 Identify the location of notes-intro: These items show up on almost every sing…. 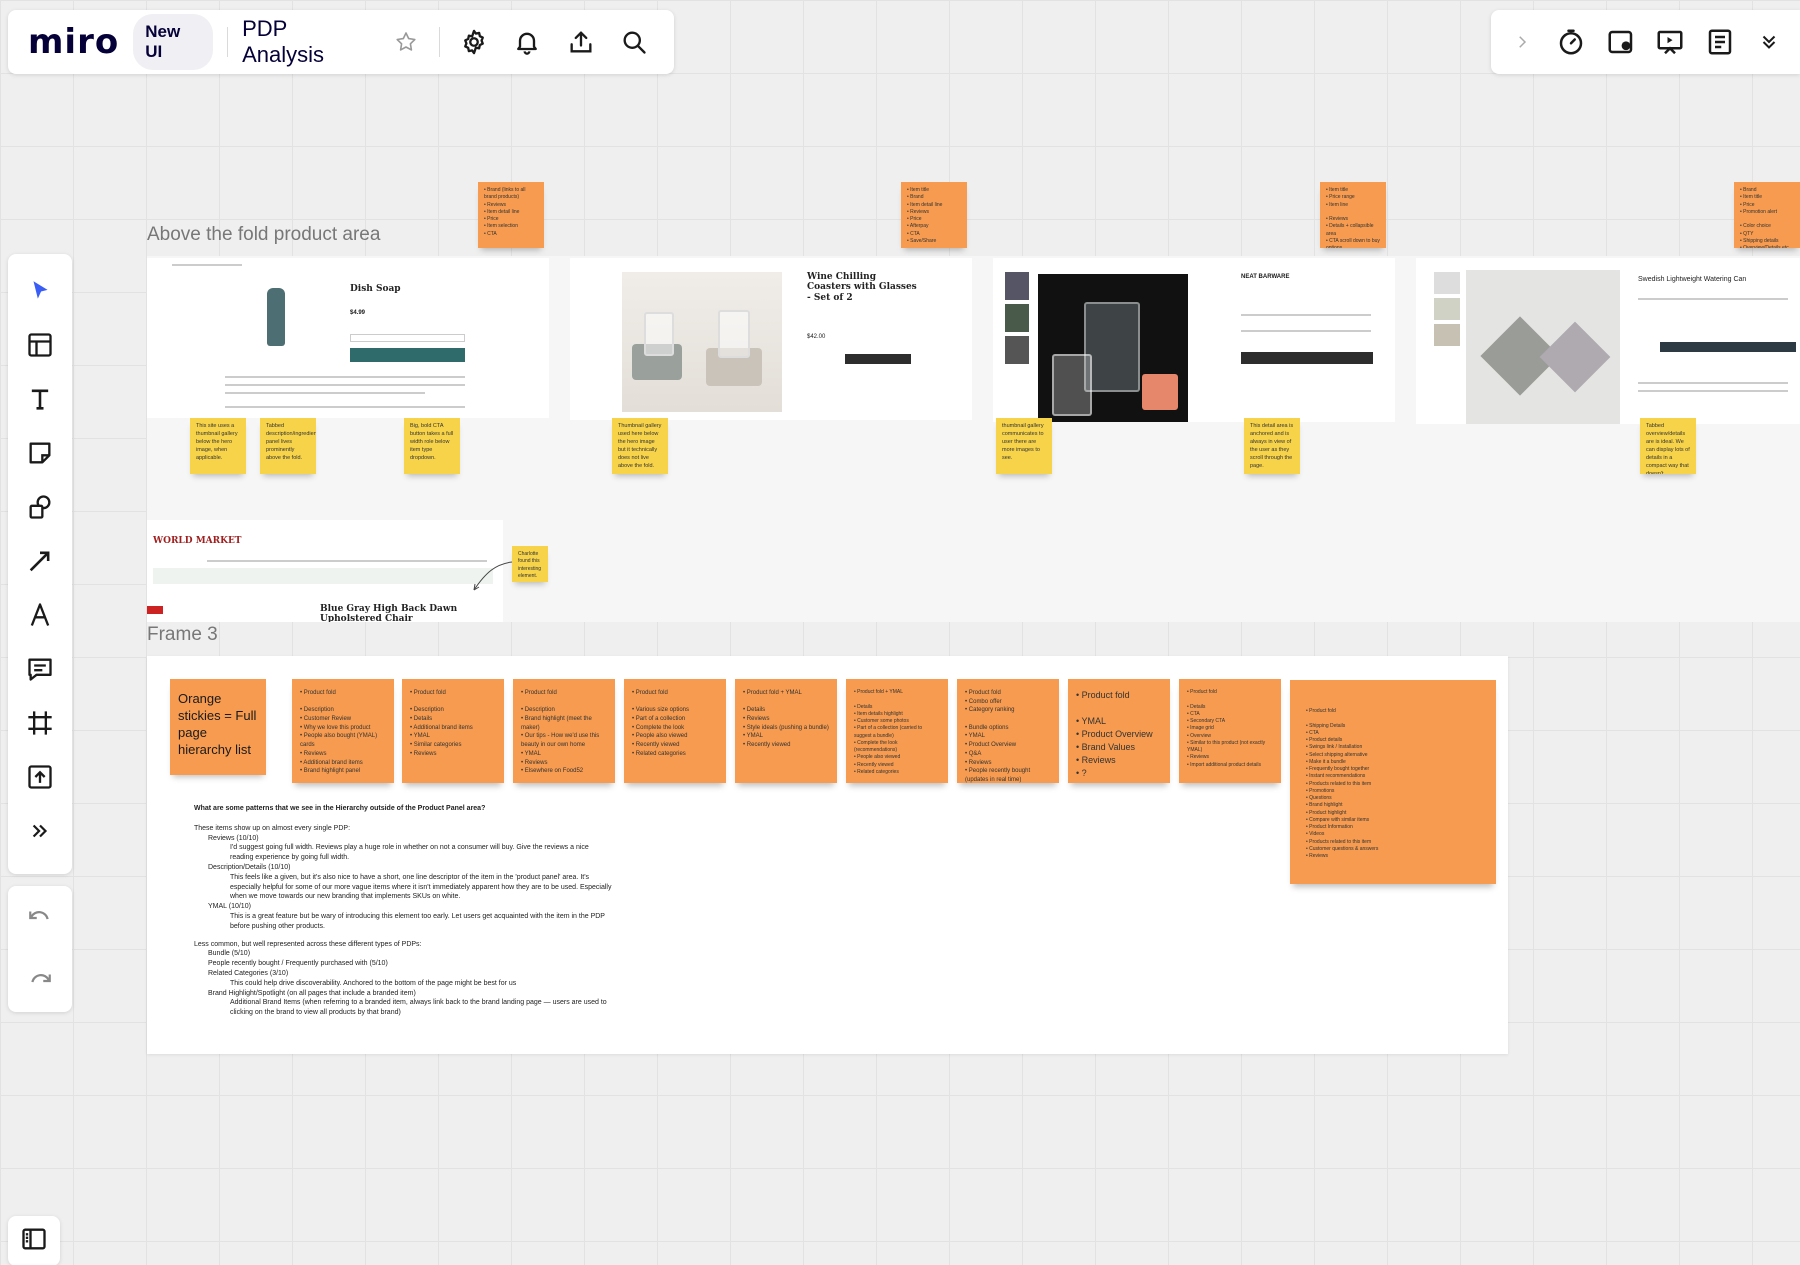
(272, 828).